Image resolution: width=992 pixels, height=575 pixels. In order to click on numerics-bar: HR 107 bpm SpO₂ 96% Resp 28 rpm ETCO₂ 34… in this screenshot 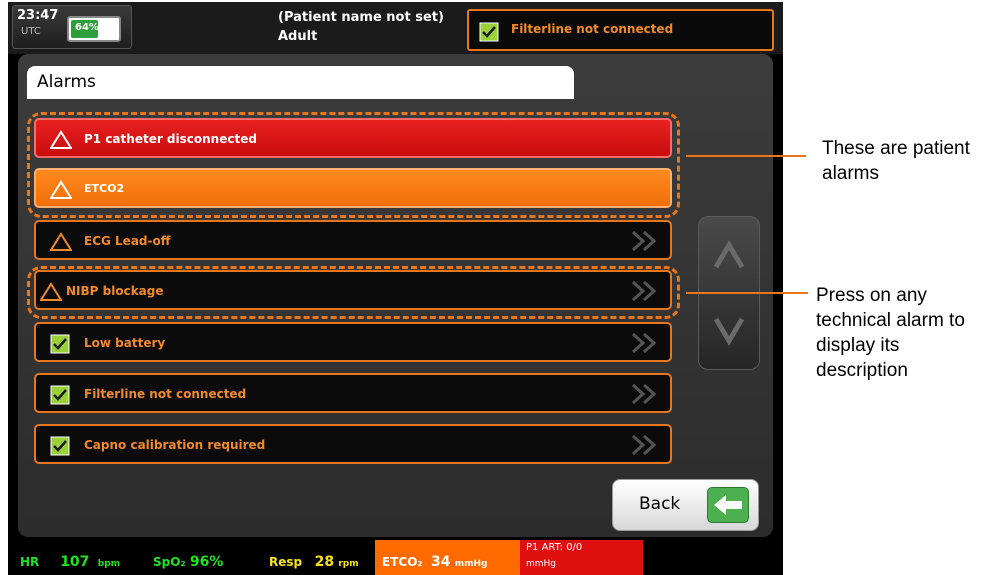, I will do `click(395, 557)`.